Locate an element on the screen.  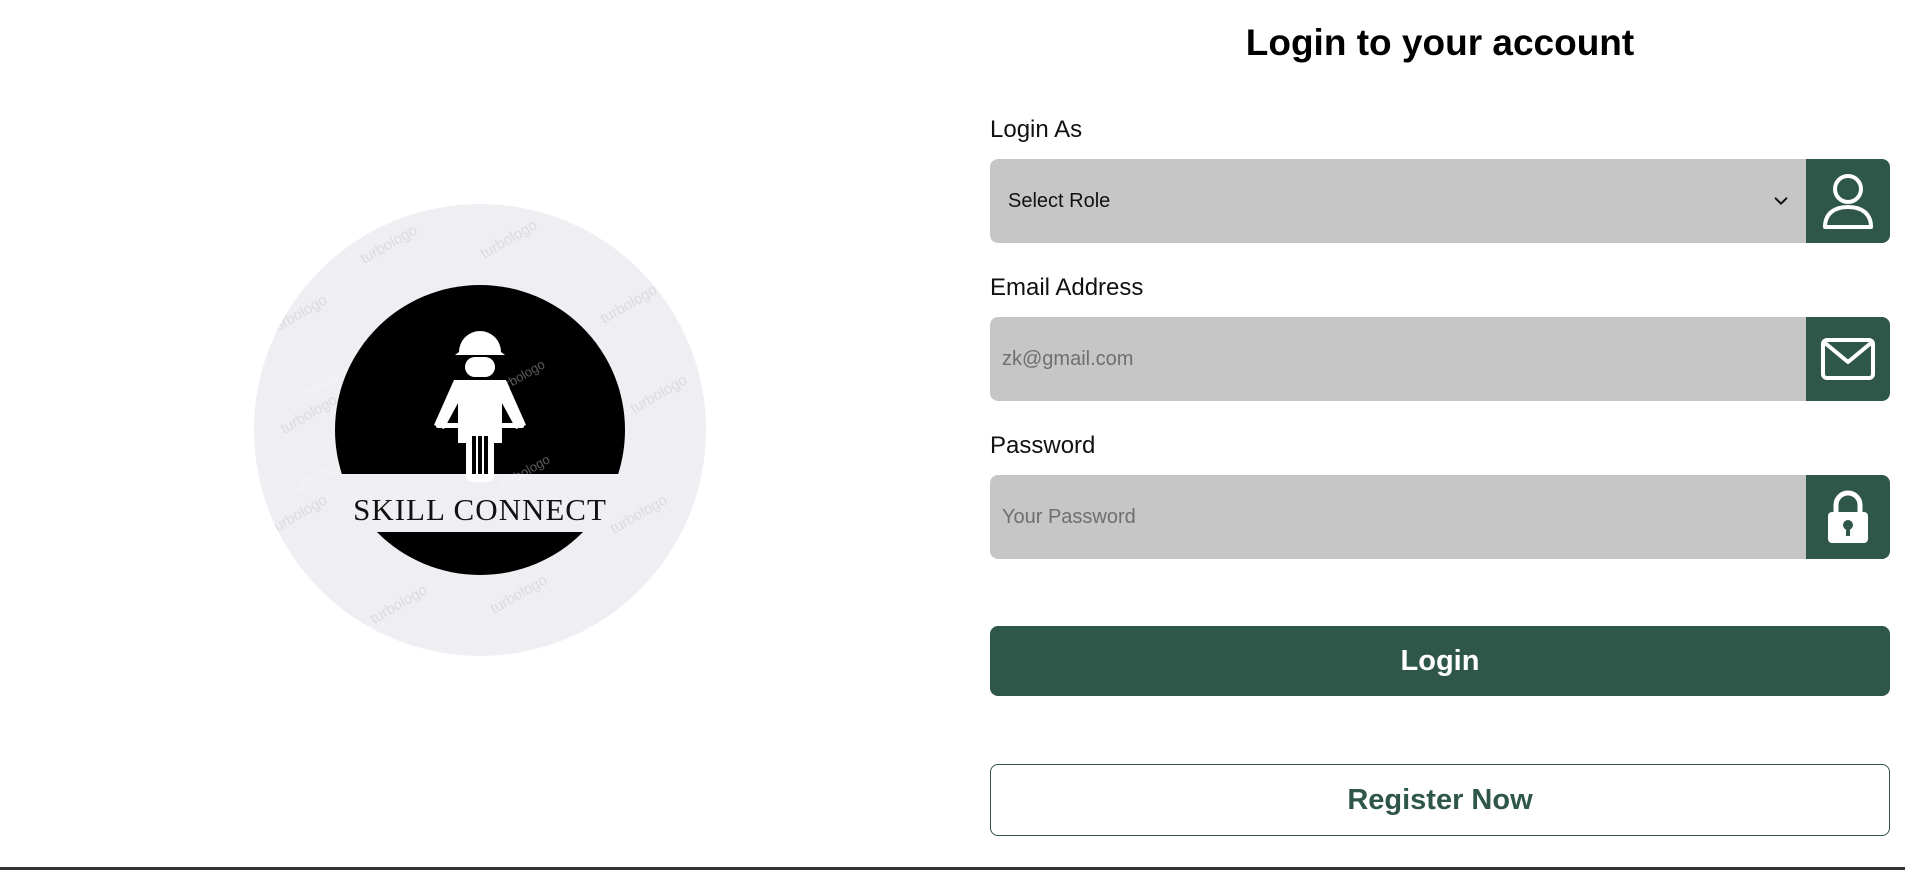
password-label: Password is located at coordinates (1043, 445).